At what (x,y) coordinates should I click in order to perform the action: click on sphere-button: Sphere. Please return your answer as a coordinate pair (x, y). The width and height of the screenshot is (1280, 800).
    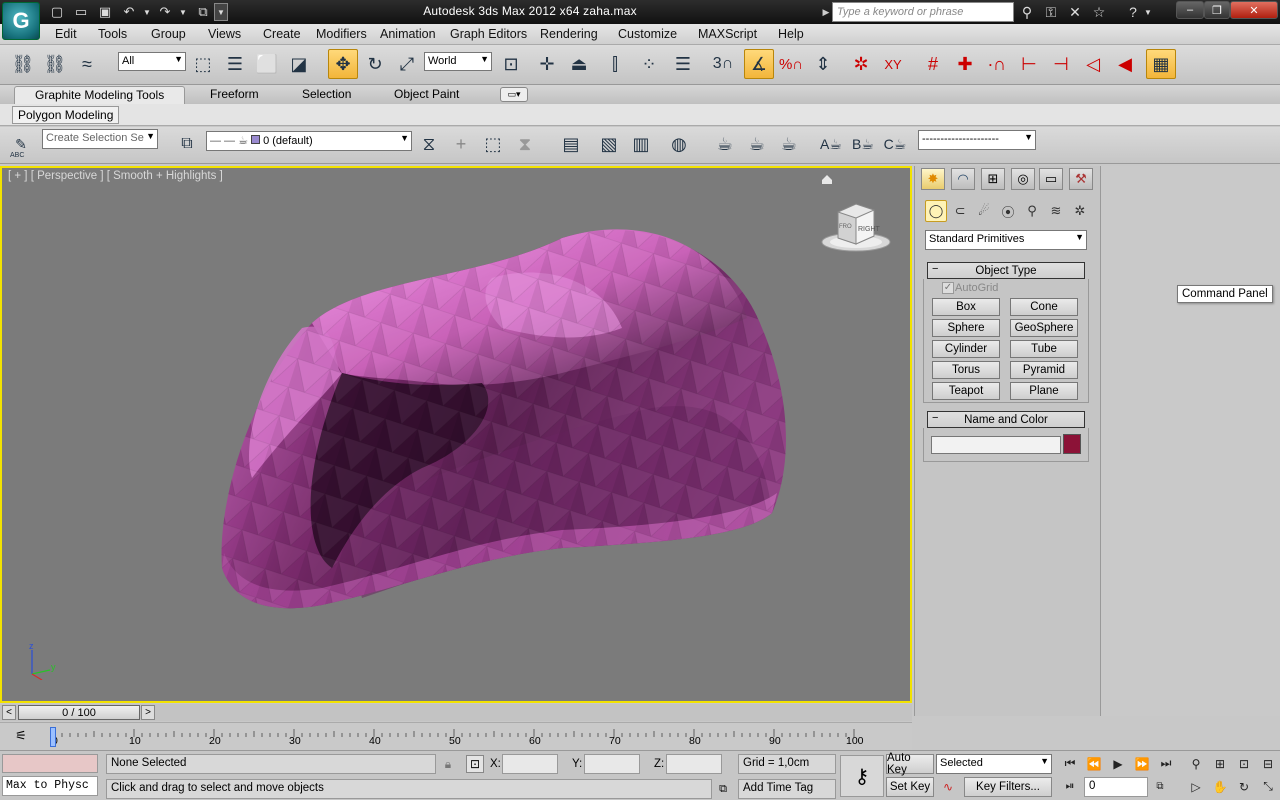
    Looking at the image, I should click on (966, 328).